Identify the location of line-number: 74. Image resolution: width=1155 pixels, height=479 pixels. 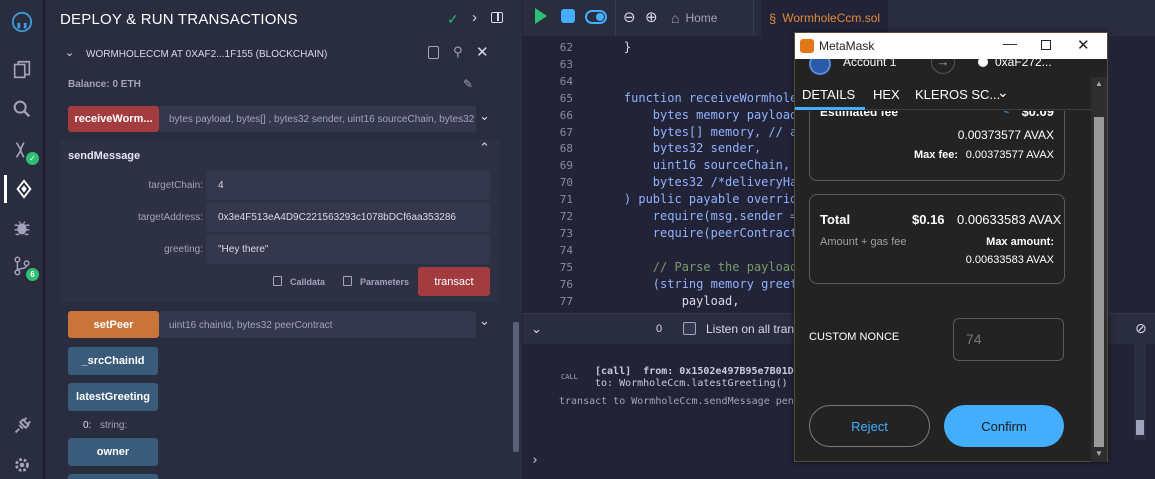
(566, 250).